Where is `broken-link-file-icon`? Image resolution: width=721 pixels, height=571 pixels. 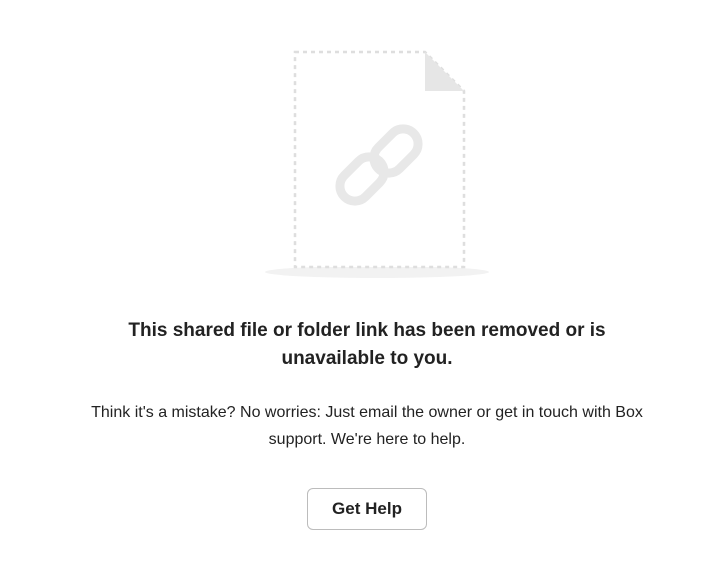
broken-link-file-icon is located at coordinates (377, 164).